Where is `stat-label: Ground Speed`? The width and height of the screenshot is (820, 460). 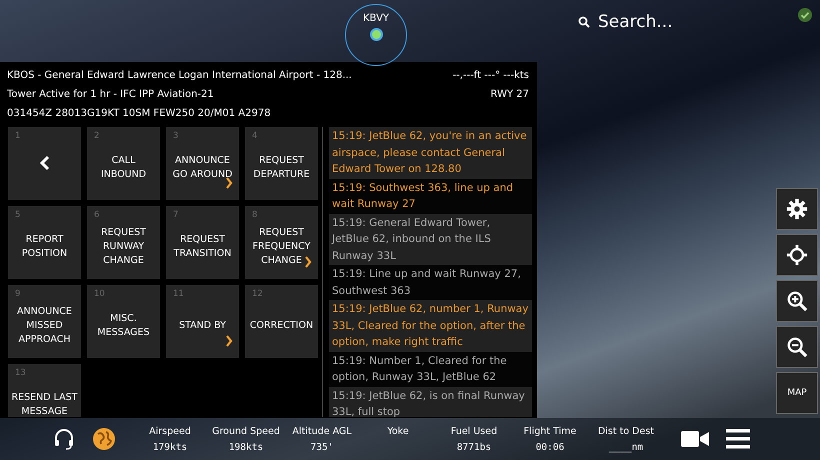
stat-label: Ground Speed is located at coordinates (246, 431).